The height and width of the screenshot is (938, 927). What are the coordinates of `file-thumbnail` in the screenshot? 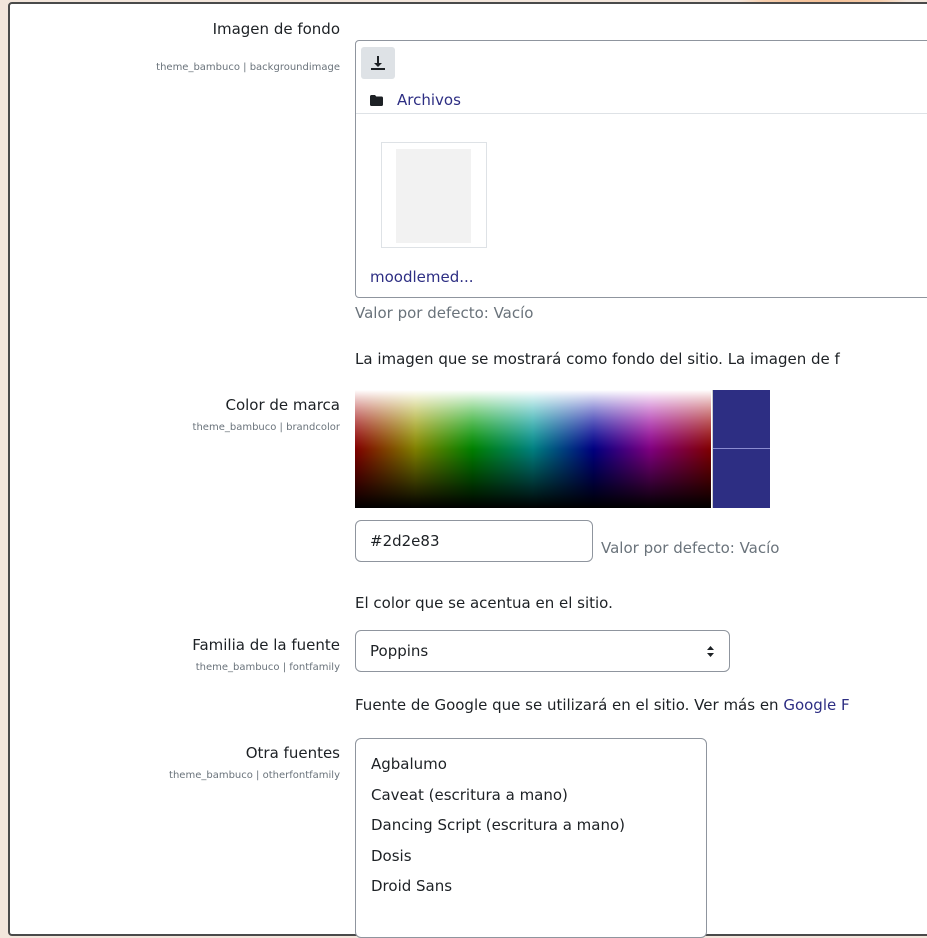 It's located at (434, 195).